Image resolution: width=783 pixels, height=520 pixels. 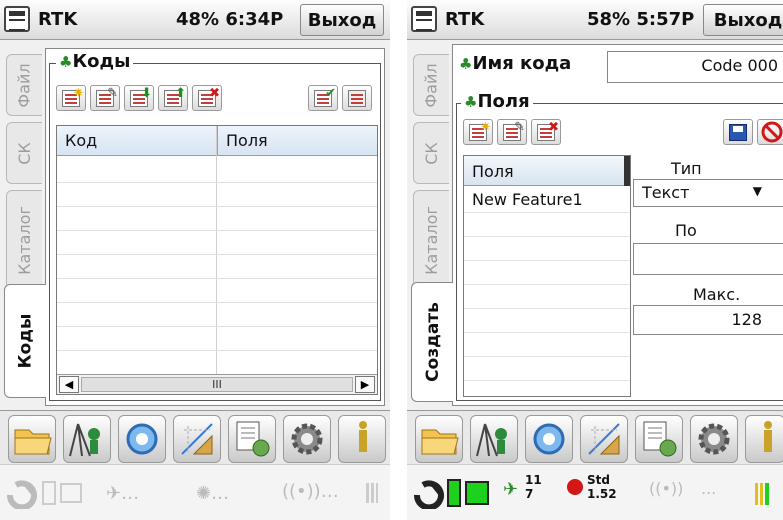 What do you see at coordinates (105, 98) in the screenshot?
I see `edit-code-button: ✎` at bounding box center [105, 98].